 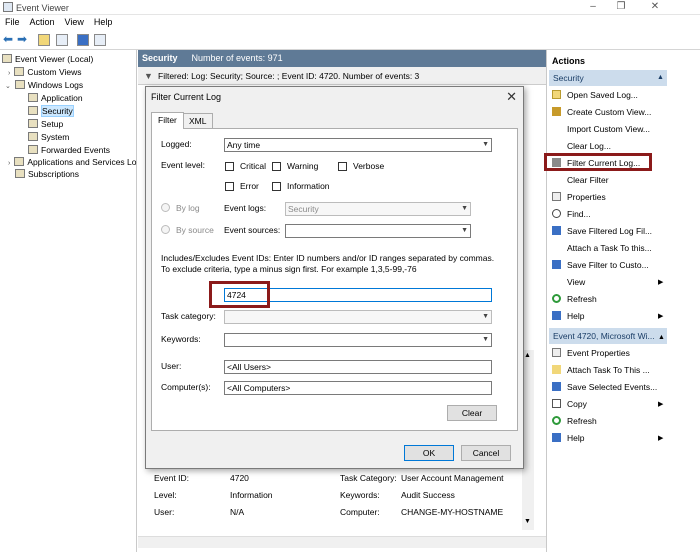 What do you see at coordinates (661, 404) in the screenshot?
I see `copy-submenu-arrow-icon: ▶` at bounding box center [661, 404].